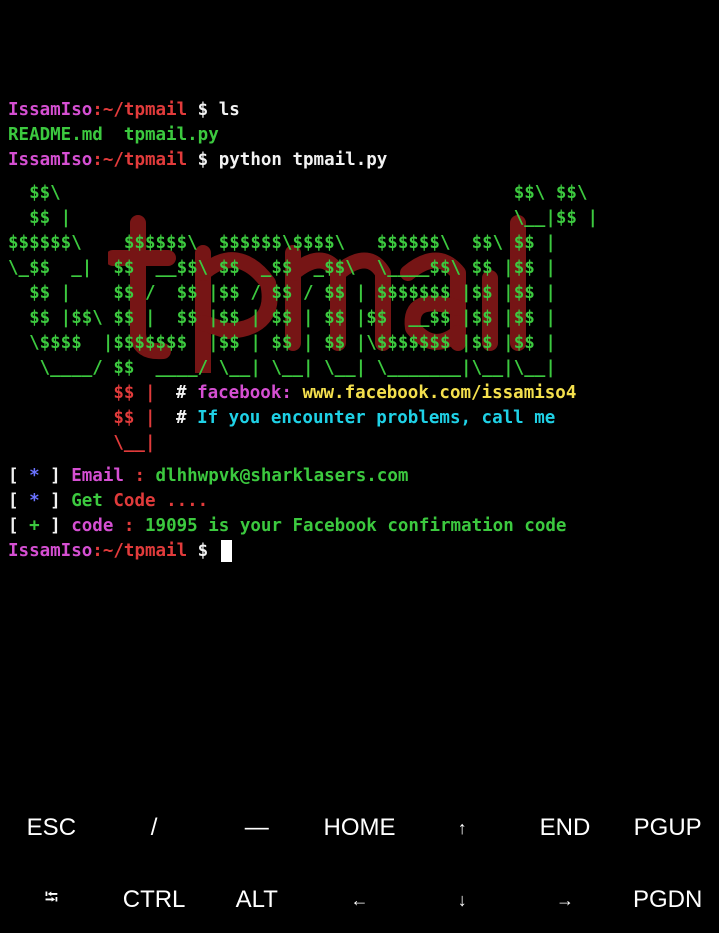 The image size is (719, 933). What do you see at coordinates (565, 900) in the screenshot?
I see `arrow-right-key: →` at bounding box center [565, 900].